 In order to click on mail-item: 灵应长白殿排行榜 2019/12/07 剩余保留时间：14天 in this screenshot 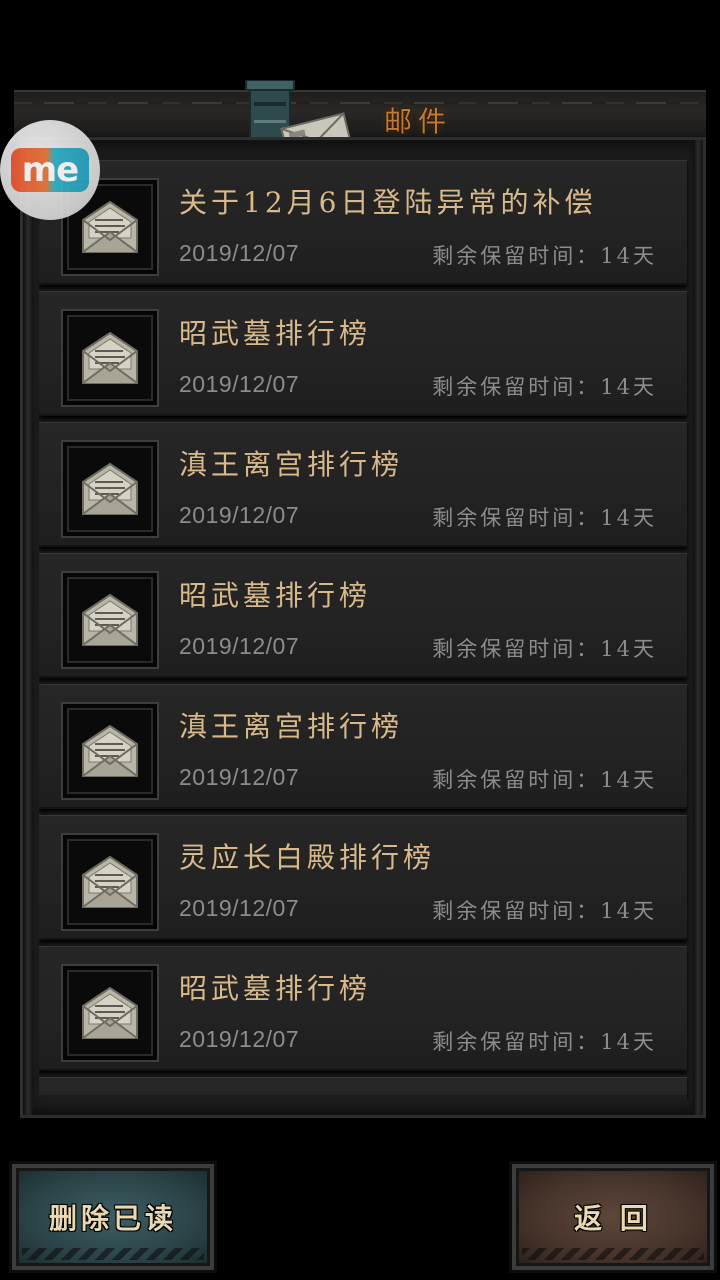, I will do `click(363, 877)`.